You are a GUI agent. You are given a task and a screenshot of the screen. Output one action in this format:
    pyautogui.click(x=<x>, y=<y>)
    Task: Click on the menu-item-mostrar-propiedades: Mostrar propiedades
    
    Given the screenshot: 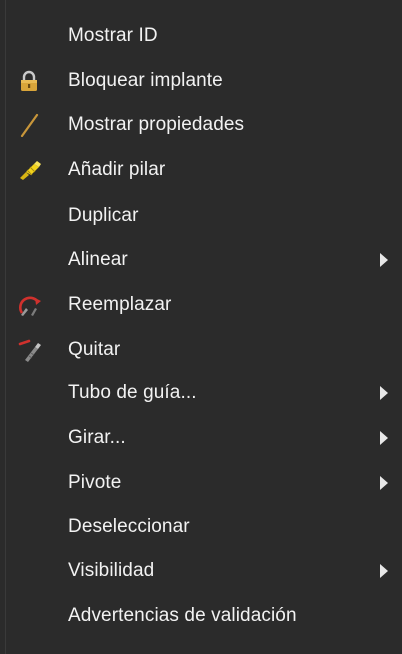 What is the action you would take?
    pyautogui.click(x=202, y=125)
    